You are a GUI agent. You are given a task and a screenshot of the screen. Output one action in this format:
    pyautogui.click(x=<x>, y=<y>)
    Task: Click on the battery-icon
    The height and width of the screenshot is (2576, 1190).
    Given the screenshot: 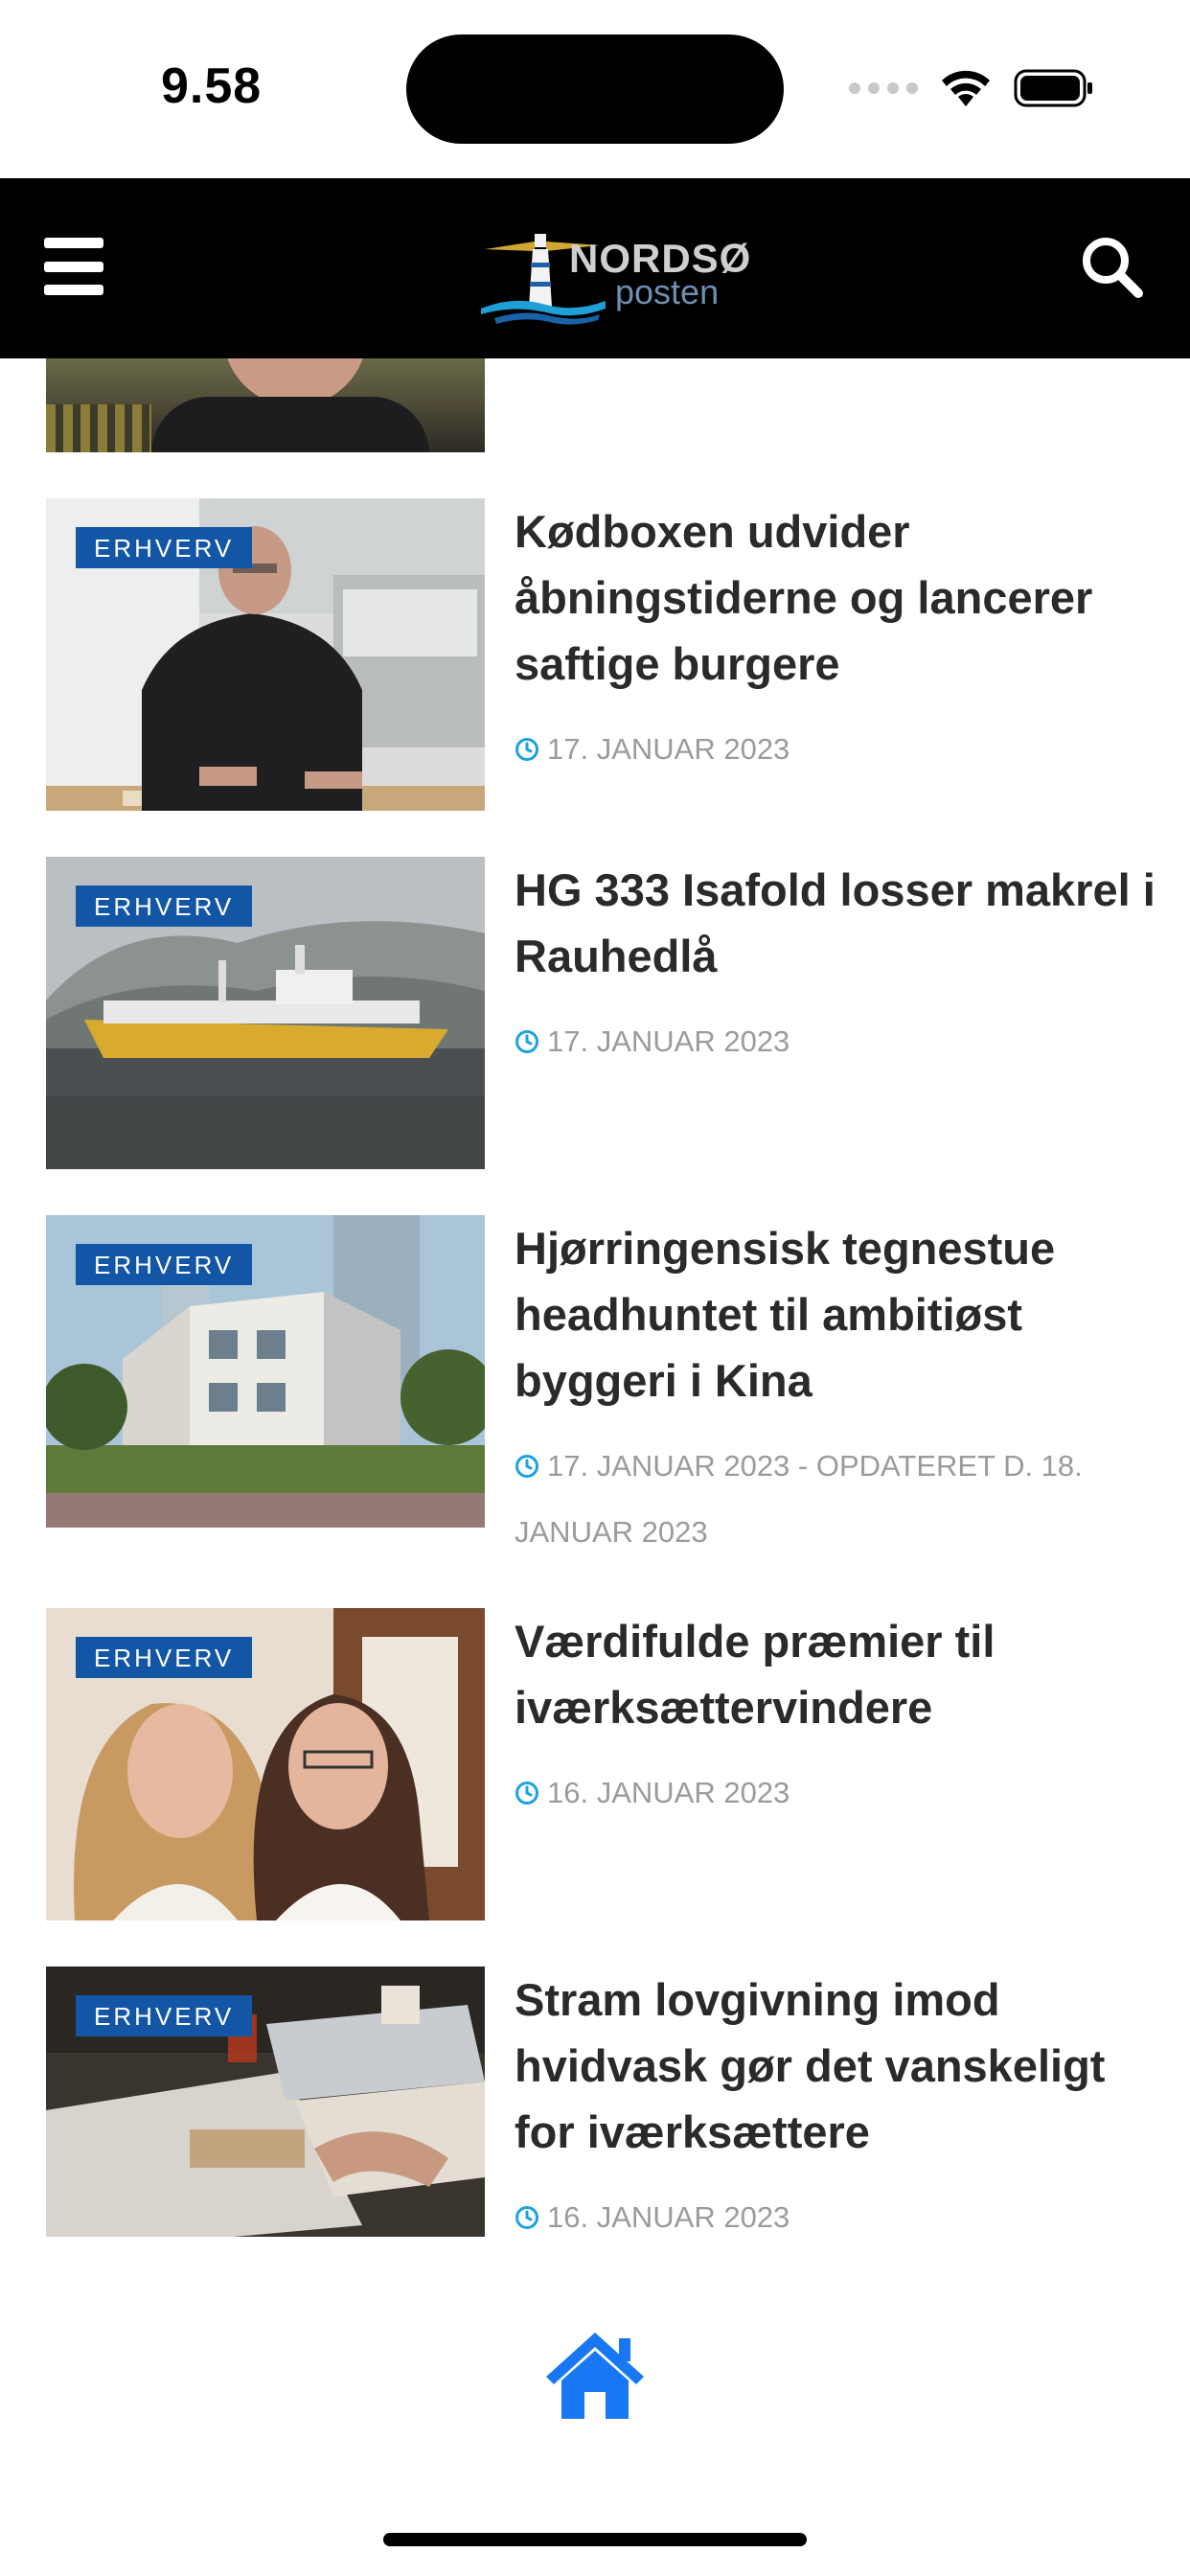 What is the action you would take?
    pyautogui.click(x=1053, y=88)
    